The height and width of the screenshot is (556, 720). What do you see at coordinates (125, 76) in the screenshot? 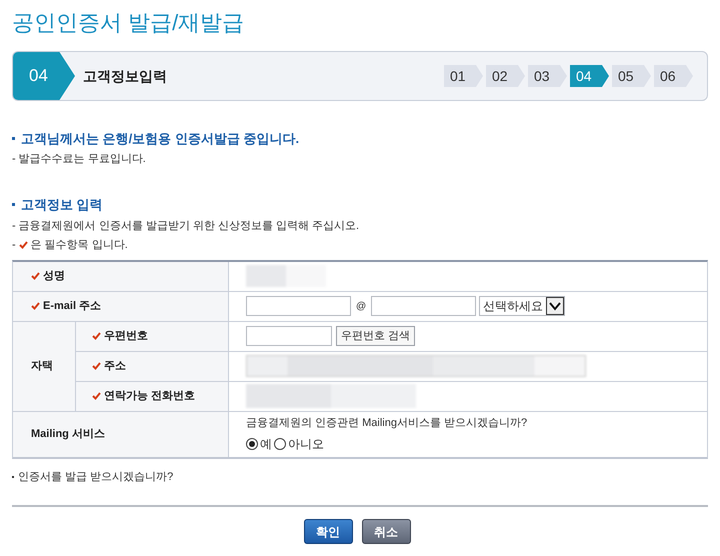
I see `current-step-label: 고객정보입력` at bounding box center [125, 76].